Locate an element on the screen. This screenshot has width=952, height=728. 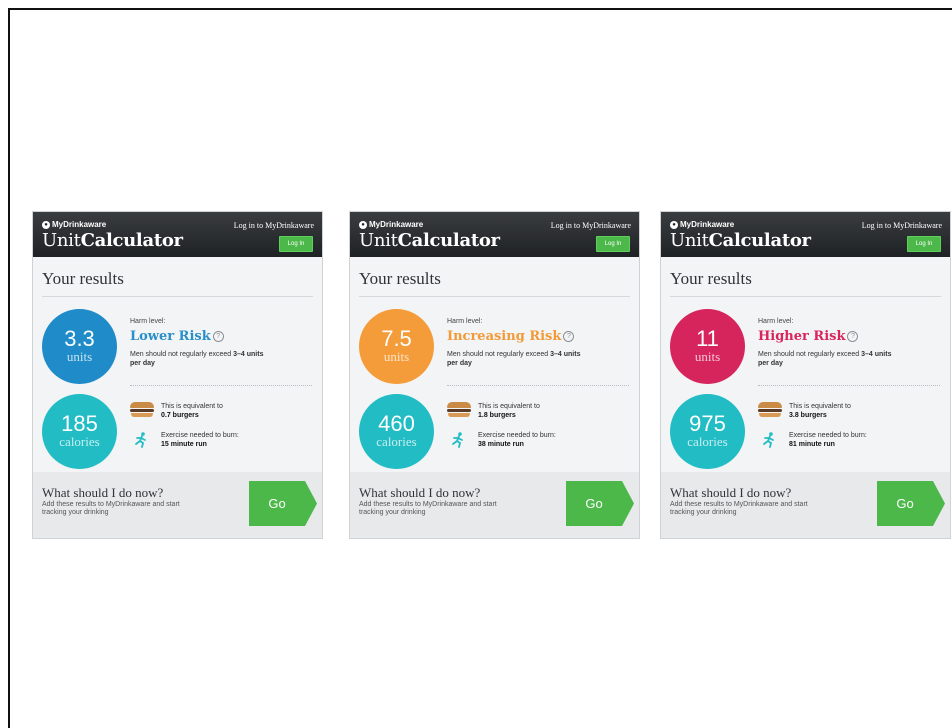
units-value: 7.5 is located at coordinates (396, 338).